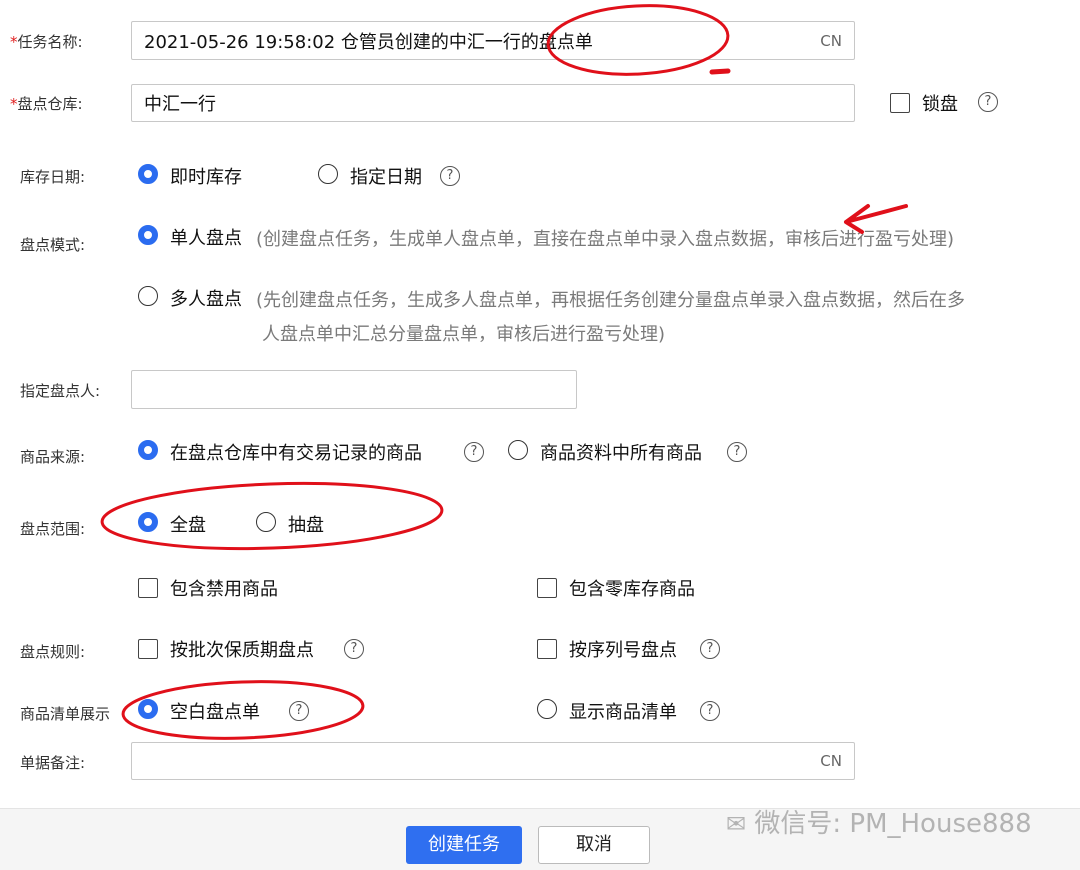 The image size is (1080, 870). What do you see at coordinates (148, 450) in the screenshot?
I see `source-traded-radio` at bounding box center [148, 450].